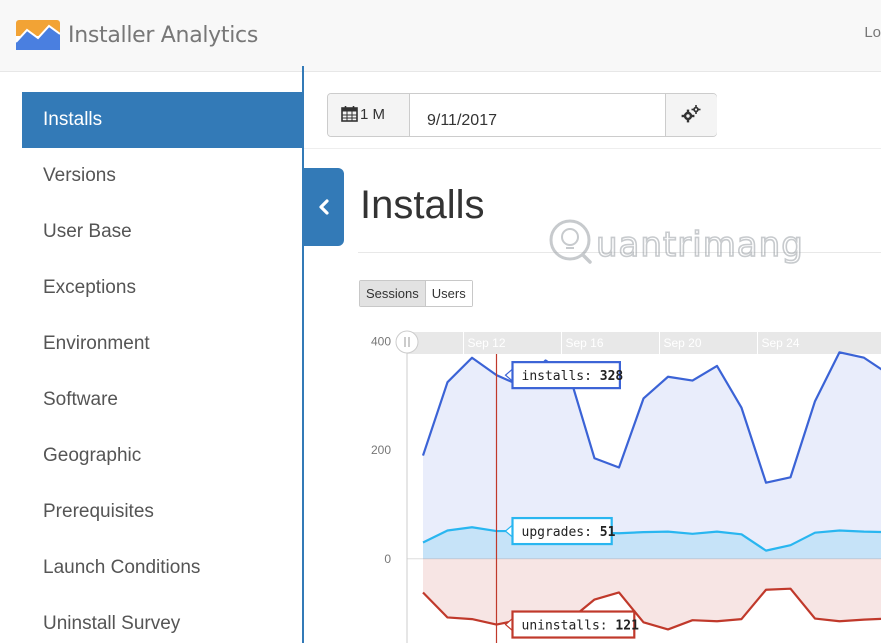 This screenshot has height=643, width=881. I want to click on sidebar-item-launch-conditions: Launch Conditions, so click(162, 568).